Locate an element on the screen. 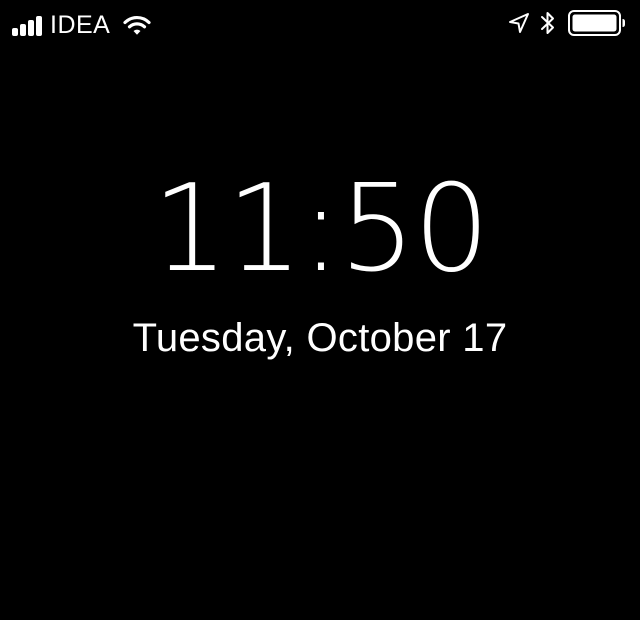 The image size is (640, 620). bluetooth-icon is located at coordinates (554, 25).